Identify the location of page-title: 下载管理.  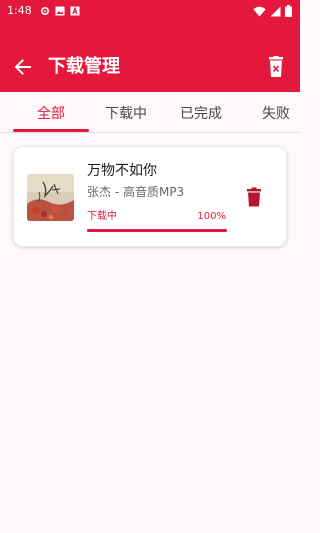
(84, 66).